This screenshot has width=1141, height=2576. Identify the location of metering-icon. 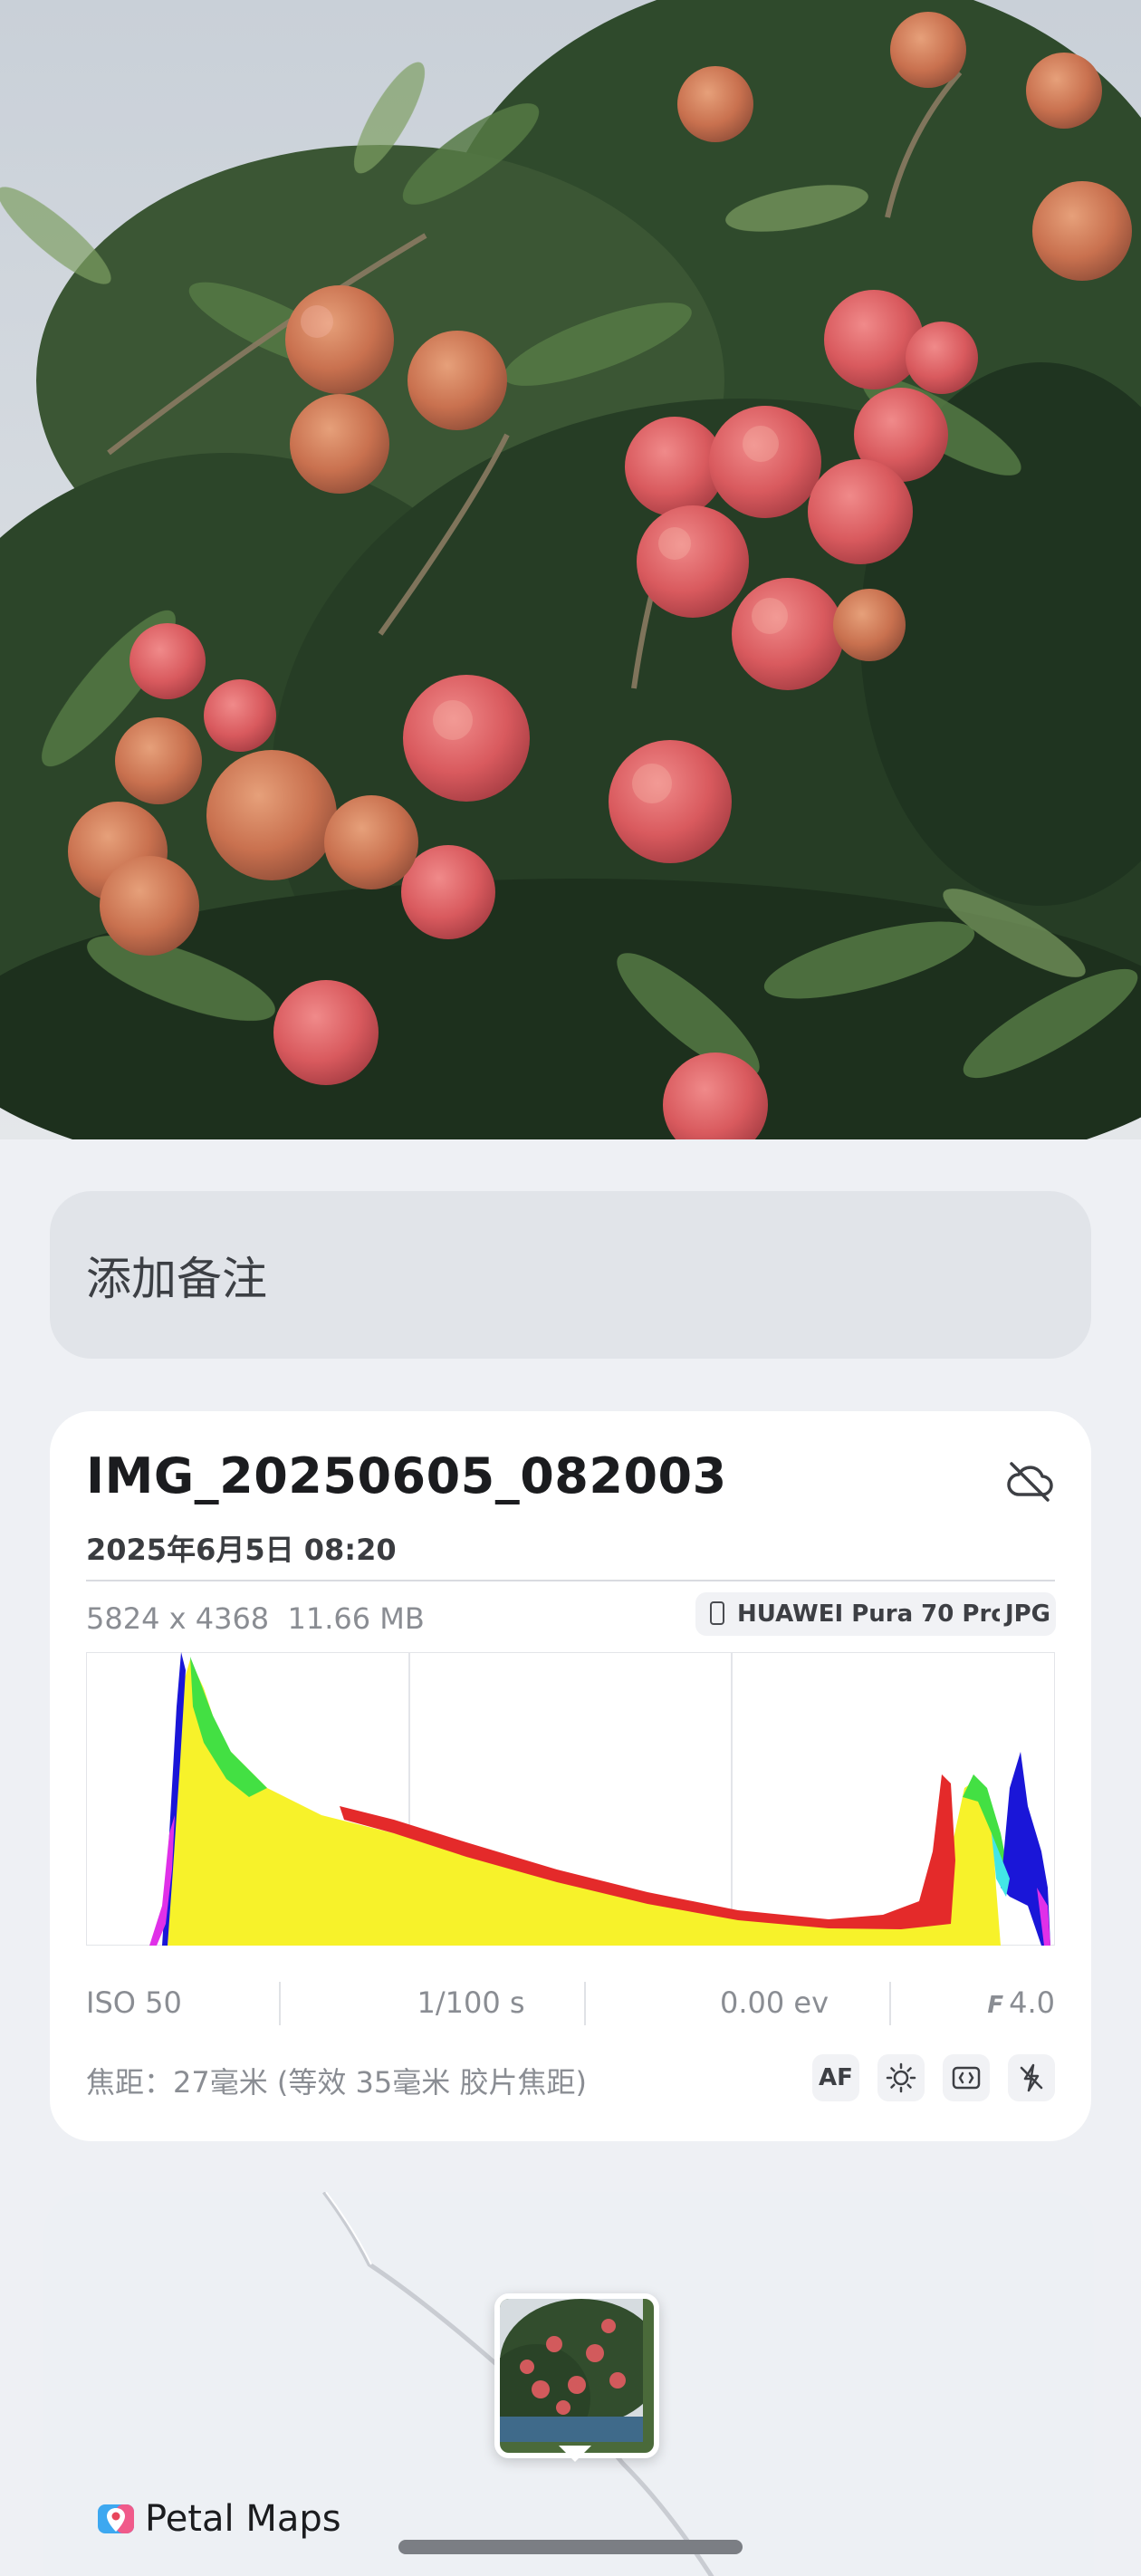
(966, 2077).